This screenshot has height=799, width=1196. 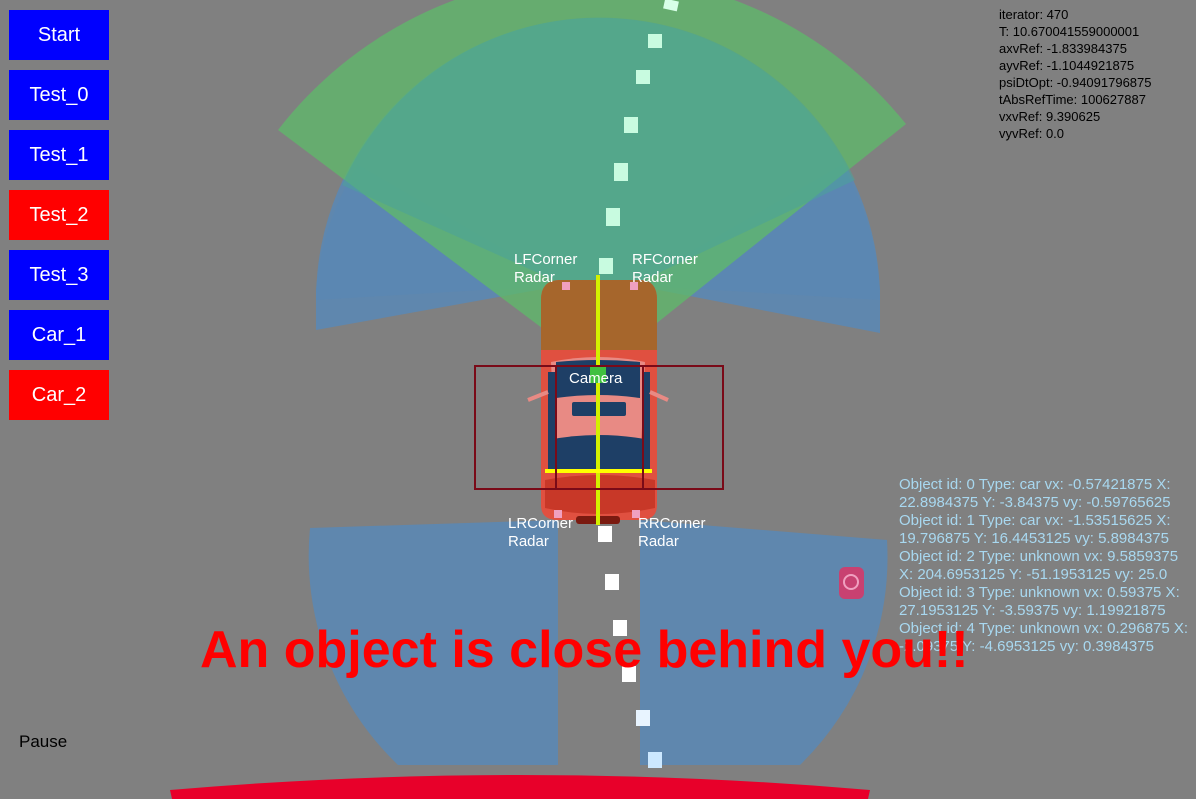 I want to click on telemetry-line: vyvRef: 0.0, so click(x=1032, y=133).